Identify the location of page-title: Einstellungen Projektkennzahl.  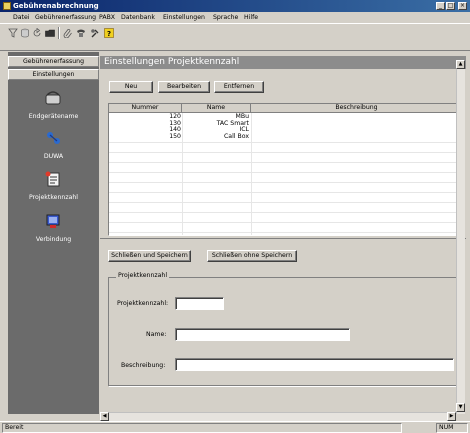
(283, 62).